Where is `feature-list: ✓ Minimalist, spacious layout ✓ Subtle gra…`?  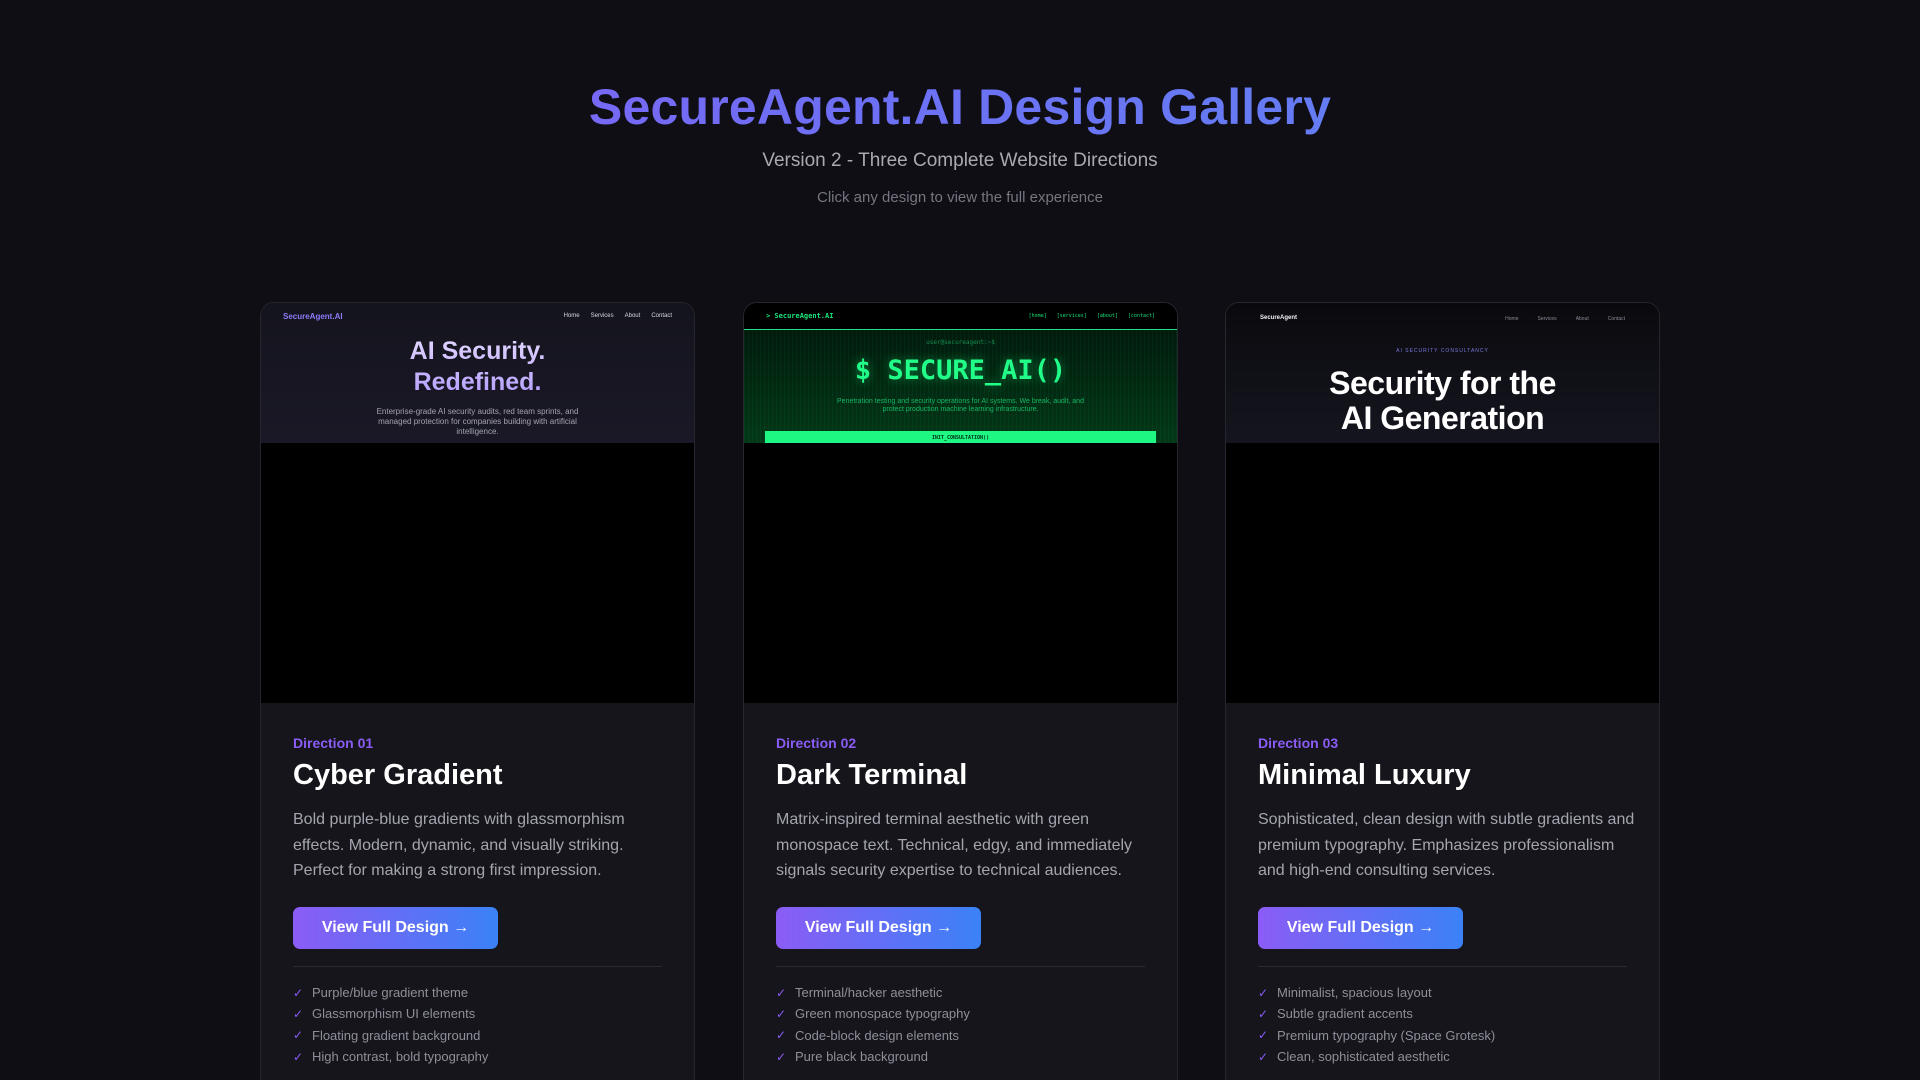
feature-list: ✓ Minimalist, spacious layout ✓ Subtle gra… is located at coordinates (1442, 1024).